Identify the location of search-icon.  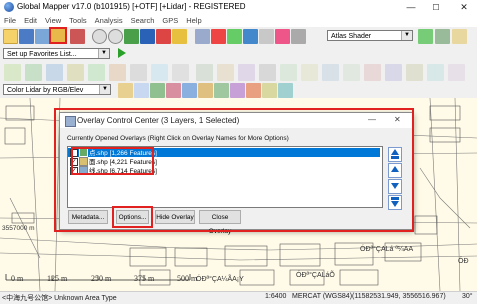
(250, 36).